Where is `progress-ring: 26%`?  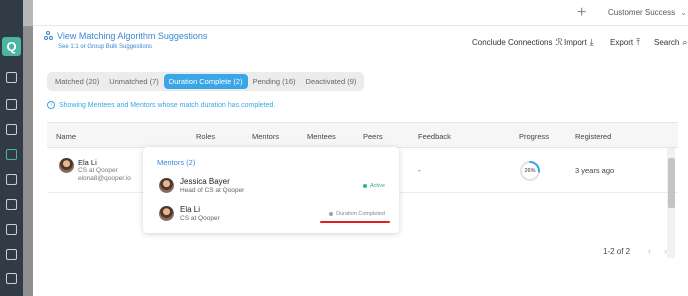 progress-ring: 26% is located at coordinates (530, 171).